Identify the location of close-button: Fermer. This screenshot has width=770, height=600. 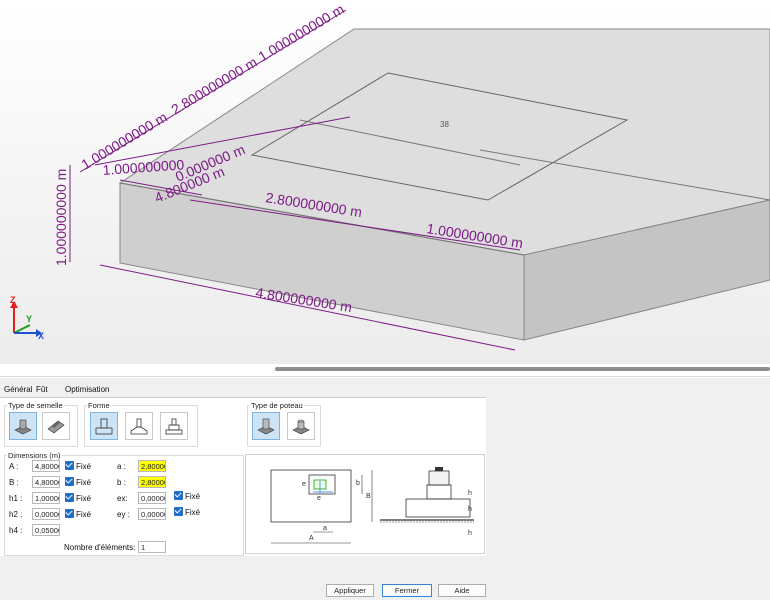
(407, 590).